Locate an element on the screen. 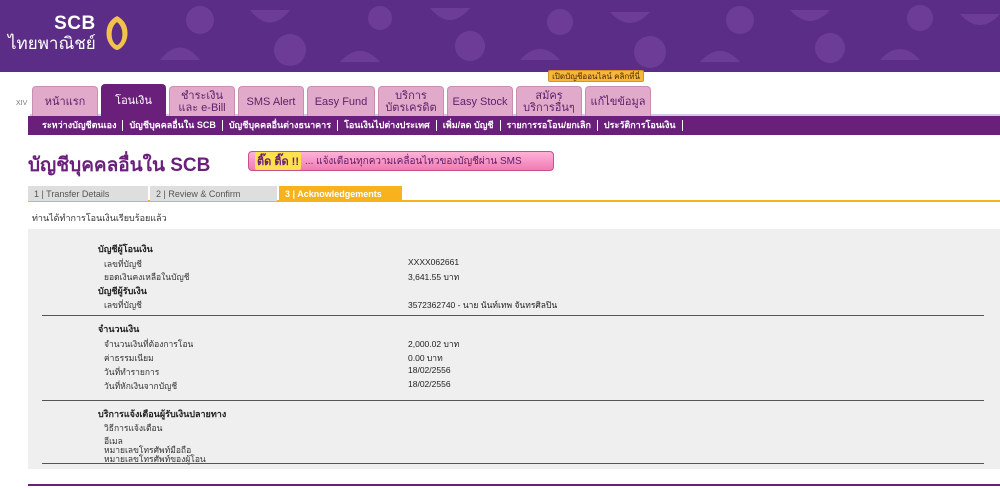 The width and height of the screenshot is (1000, 488). step-acknowledgements: 3 | Acknowledgements is located at coordinates (340, 193).